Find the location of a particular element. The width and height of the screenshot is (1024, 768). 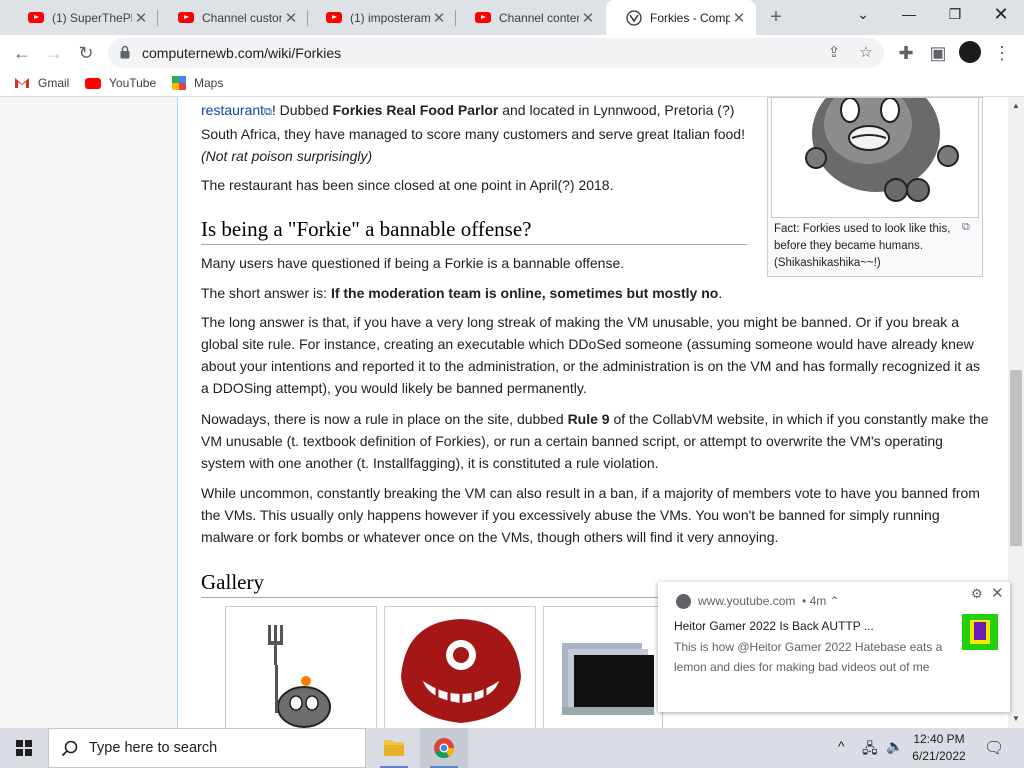

heading-gallery: Gallery is located at coordinates (232, 582).